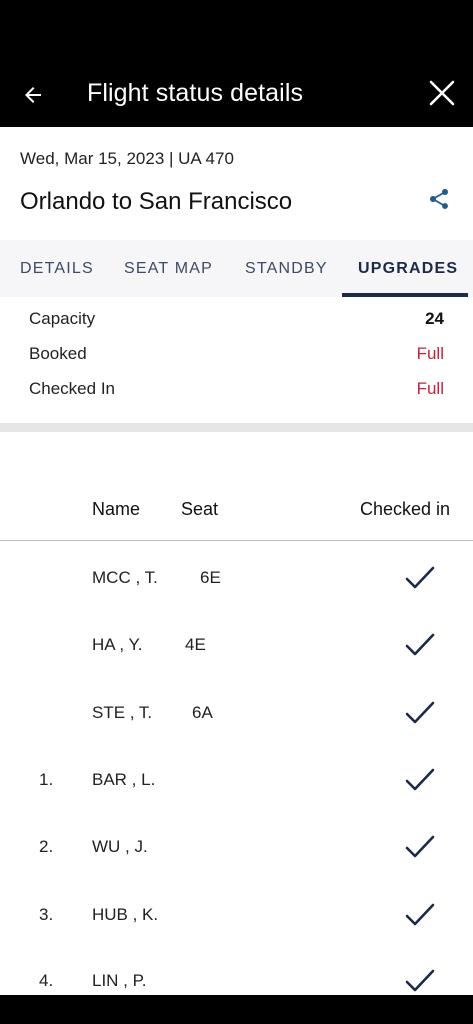 The image size is (473, 1024). Describe the element at coordinates (116, 509) in the screenshot. I see `column-header-name: Name` at that location.